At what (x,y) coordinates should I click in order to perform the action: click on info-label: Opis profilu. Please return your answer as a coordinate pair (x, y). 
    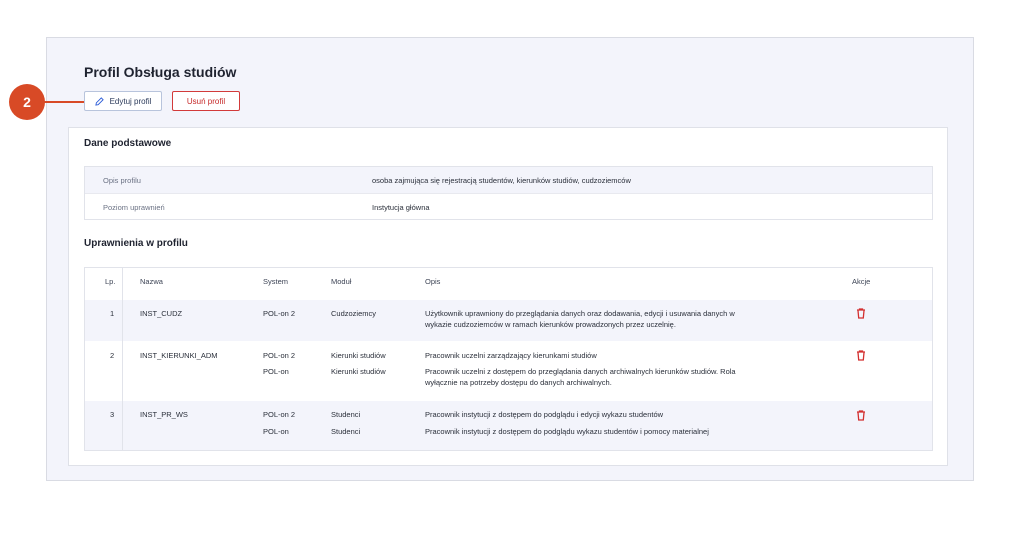
    Looking at the image, I should click on (122, 180).